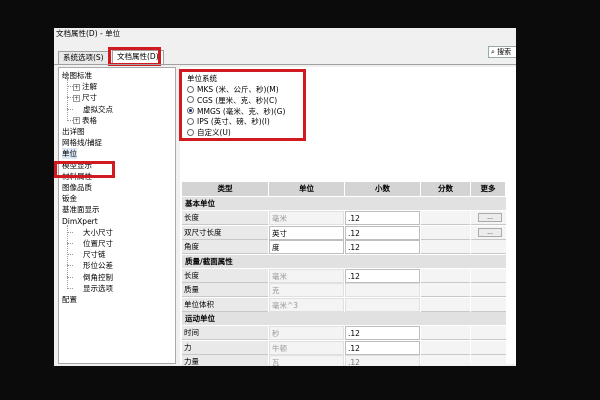 The image size is (600, 400). Describe the element at coordinates (383, 189) in the screenshot. I see `header-decimal: 小数` at that location.